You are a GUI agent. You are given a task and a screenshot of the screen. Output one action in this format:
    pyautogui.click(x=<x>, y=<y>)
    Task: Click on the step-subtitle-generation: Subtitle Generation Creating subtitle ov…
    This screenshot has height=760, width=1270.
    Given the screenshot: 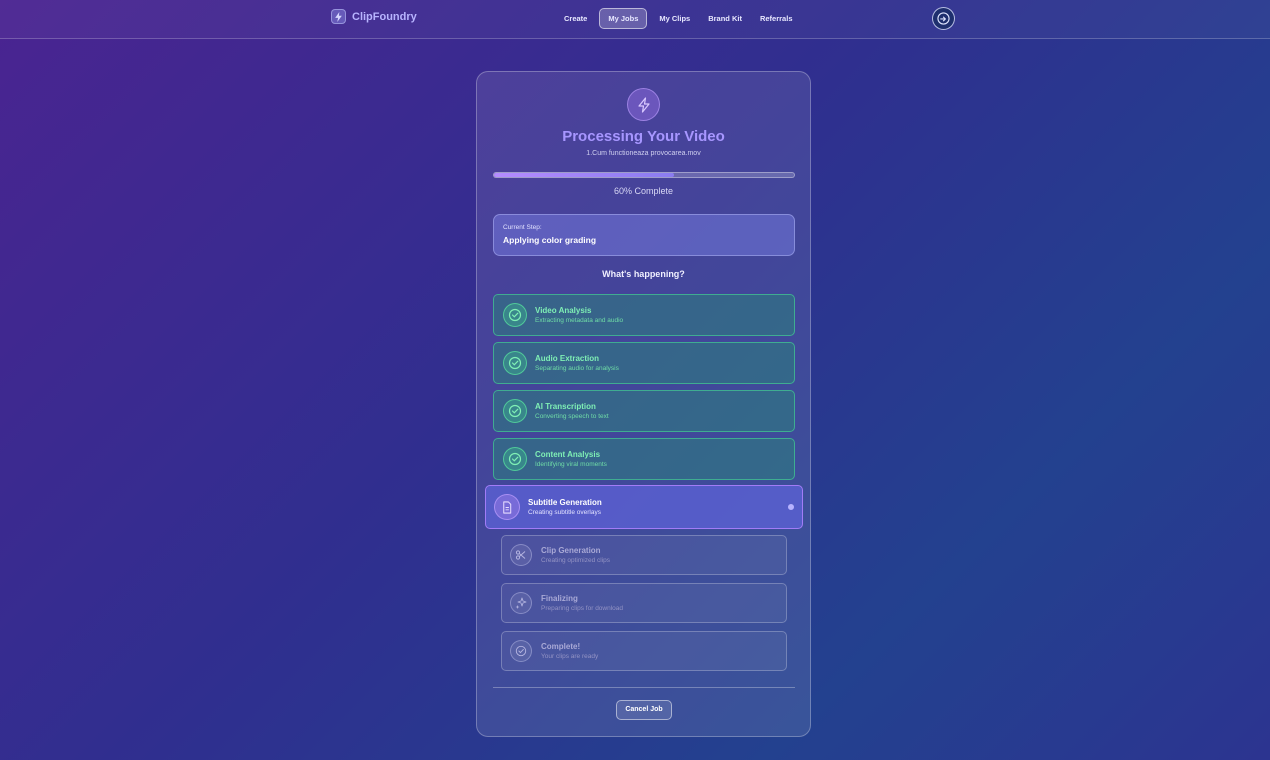 What is the action you would take?
    pyautogui.click(x=644, y=507)
    